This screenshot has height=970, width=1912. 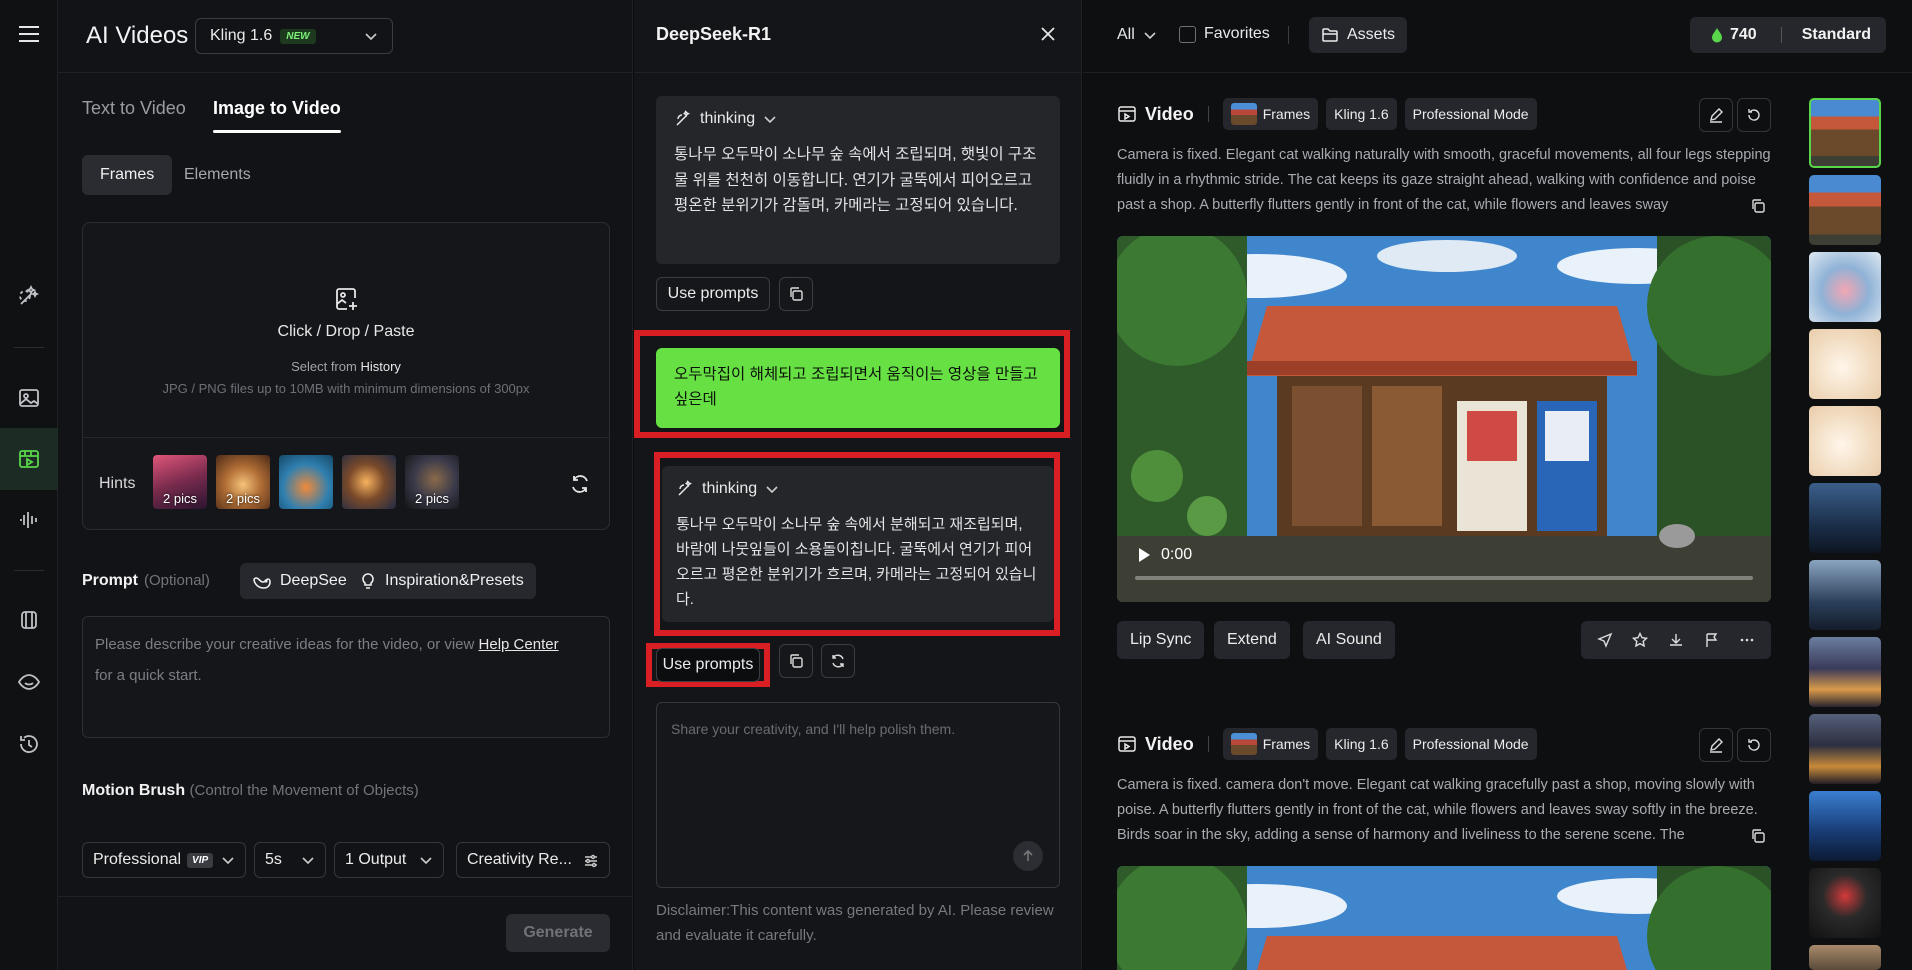 I want to click on generate-button: Generate, so click(x=558, y=933).